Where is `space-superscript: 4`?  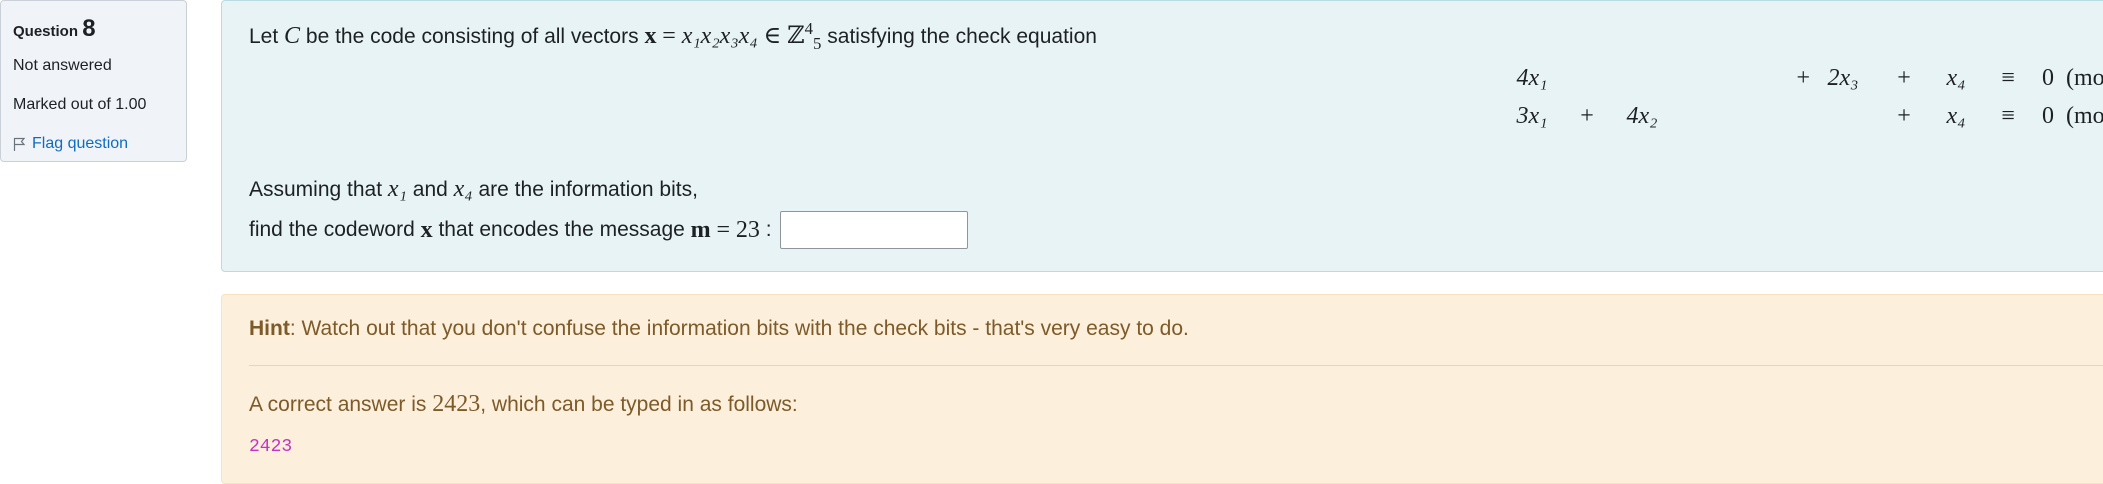 space-superscript: 4 is located at coordinates (809, 28).